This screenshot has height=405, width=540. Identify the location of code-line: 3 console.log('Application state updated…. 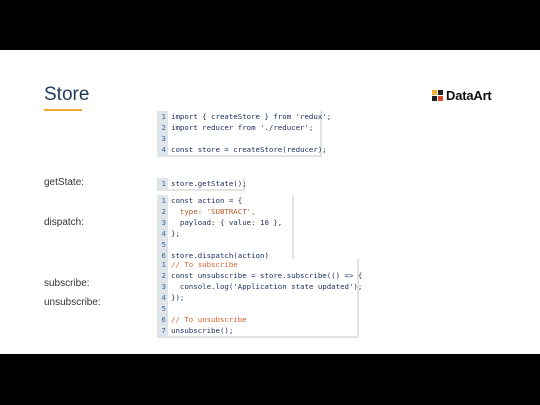
(259, 286).